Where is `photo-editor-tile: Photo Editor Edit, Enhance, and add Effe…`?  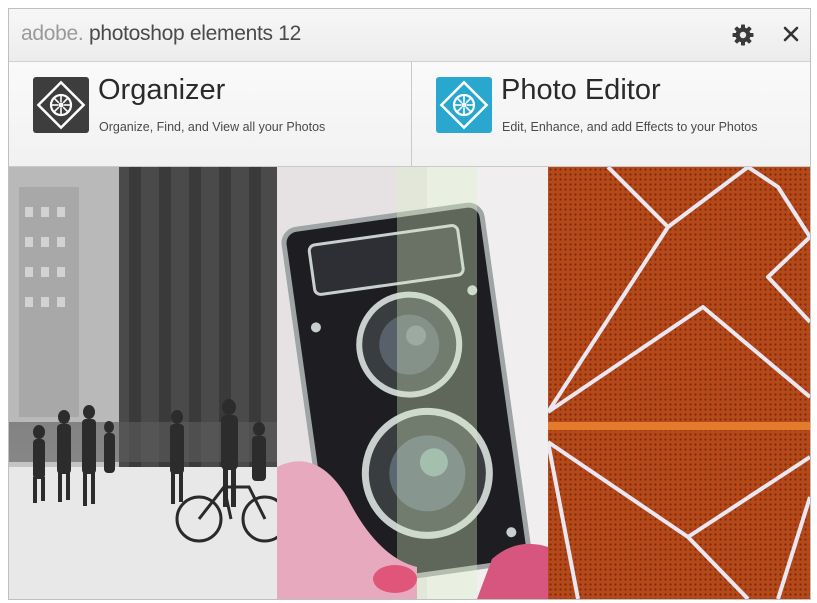
photo-editor-tile: Photo Editor Edit, Enhance, and add Effe… is located at coordinates (611, 114).